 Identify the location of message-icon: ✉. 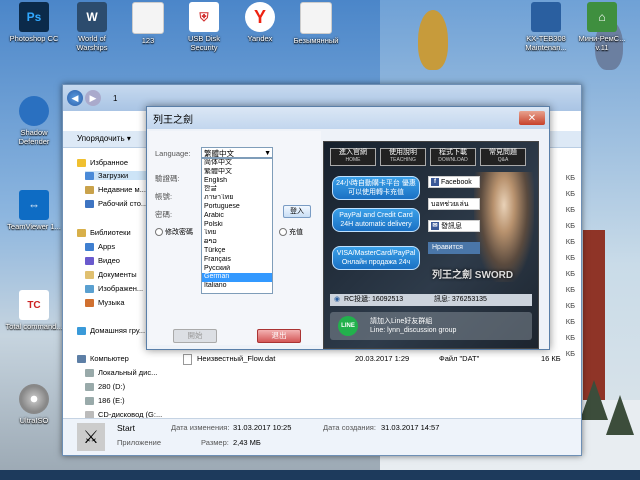
(435, 226).